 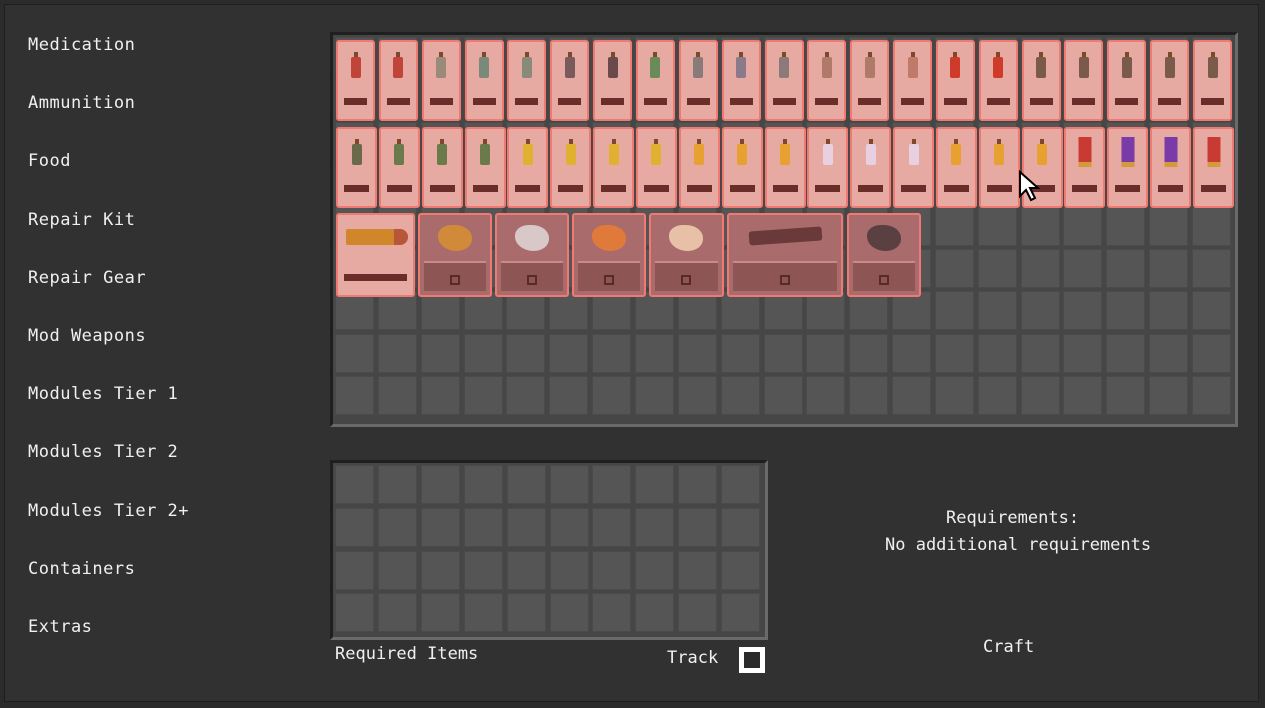 What do you see at coordinates (49, 161) in the screenshot?
I see `category-item: Food` at bounding box center [49, 161].